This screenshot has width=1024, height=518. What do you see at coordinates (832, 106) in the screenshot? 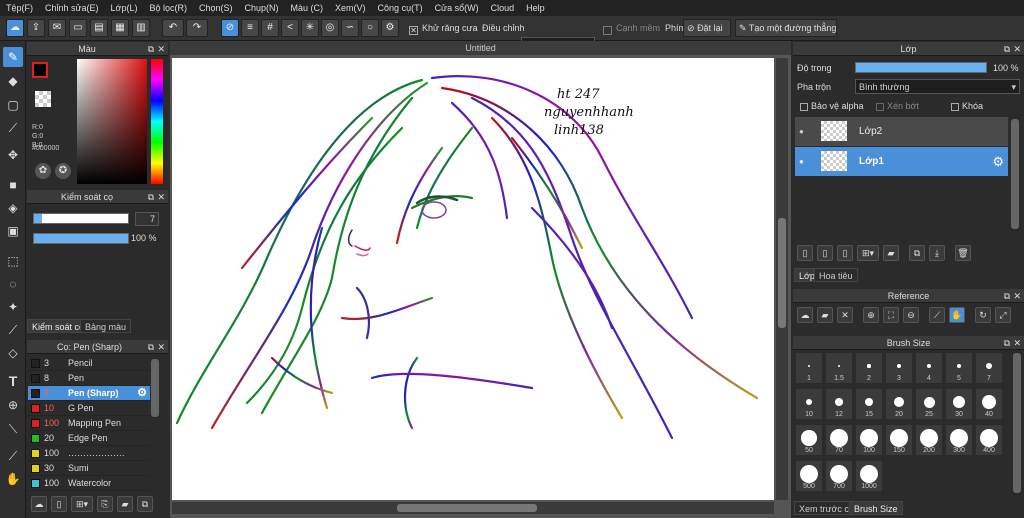
I see `protect-alpha-checkbox: Bảo vệ alpha` at bounding box center [832, 106].